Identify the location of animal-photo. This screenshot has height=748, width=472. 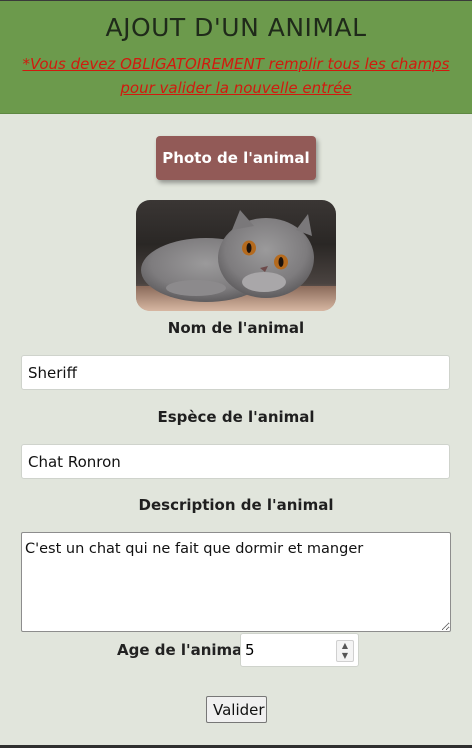
(236, 255).